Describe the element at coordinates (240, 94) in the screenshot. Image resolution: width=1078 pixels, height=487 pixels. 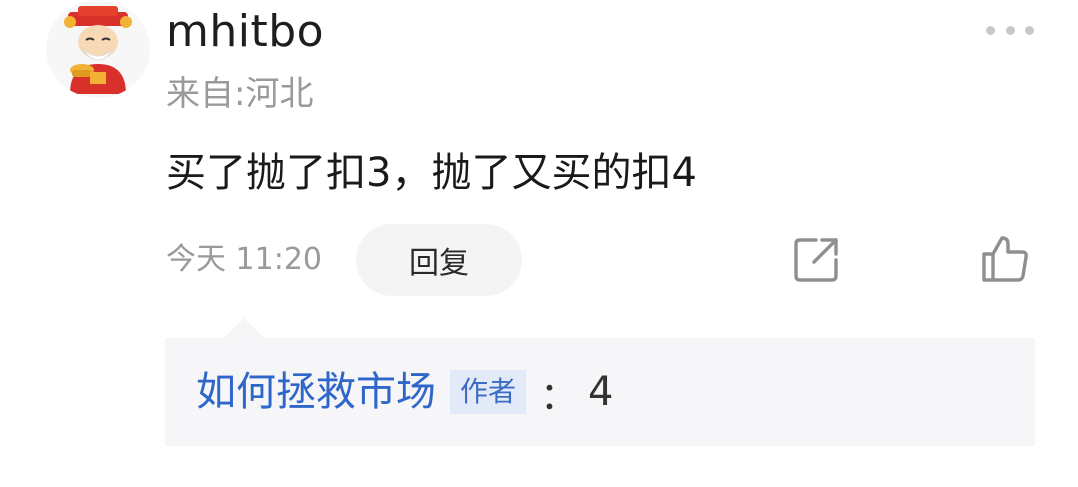
I see `location-label: 来自:河北` at that location.